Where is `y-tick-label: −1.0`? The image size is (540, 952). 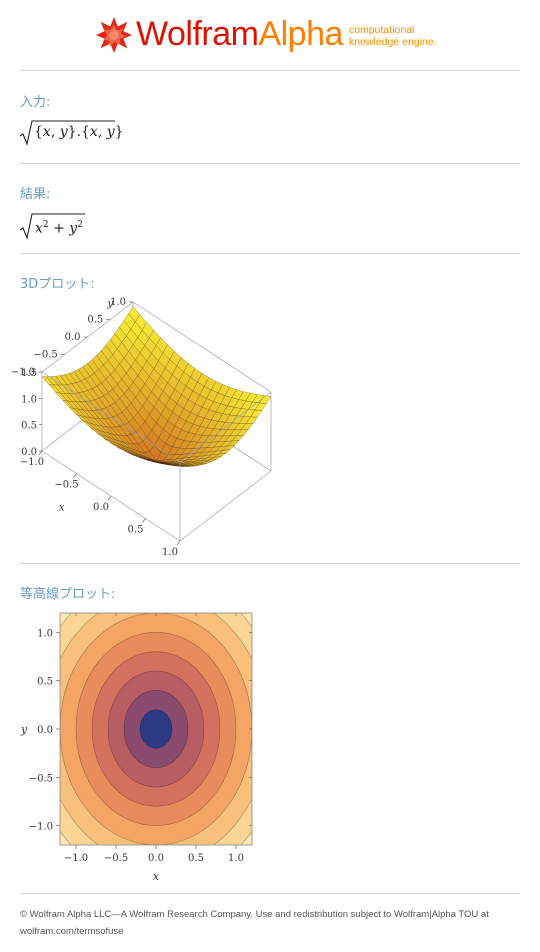
y-tick-label: −1.0 is located at coordinates (41, 827).